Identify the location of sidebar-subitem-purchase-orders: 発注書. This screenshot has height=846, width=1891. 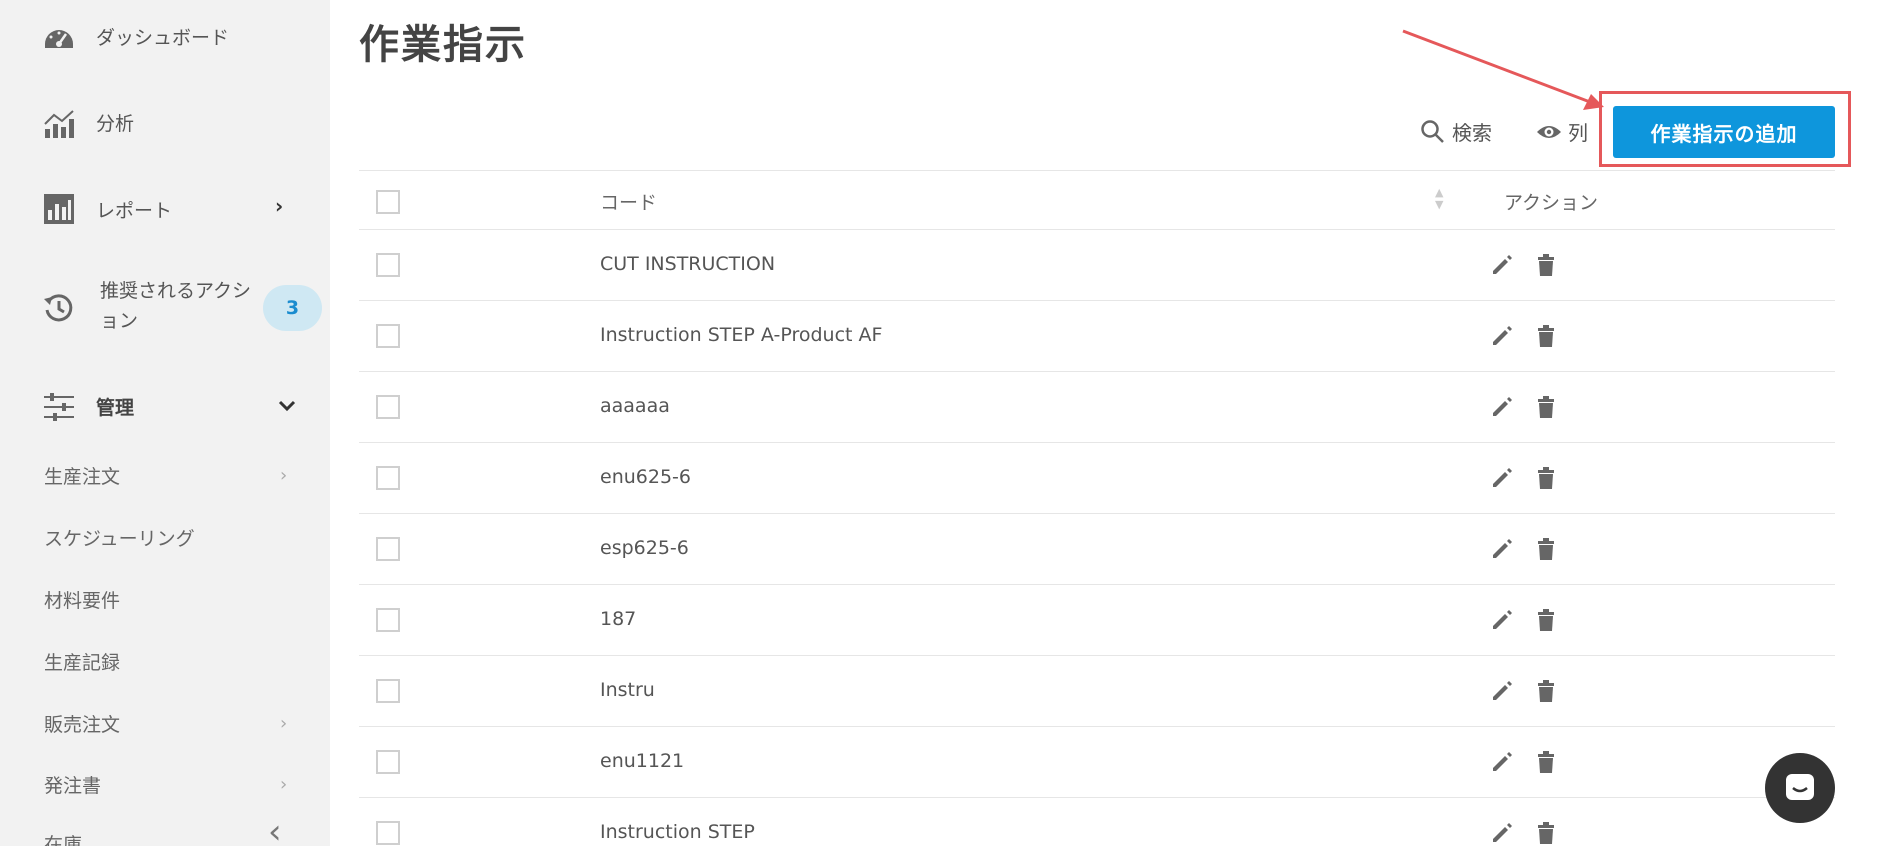
(174, 784).